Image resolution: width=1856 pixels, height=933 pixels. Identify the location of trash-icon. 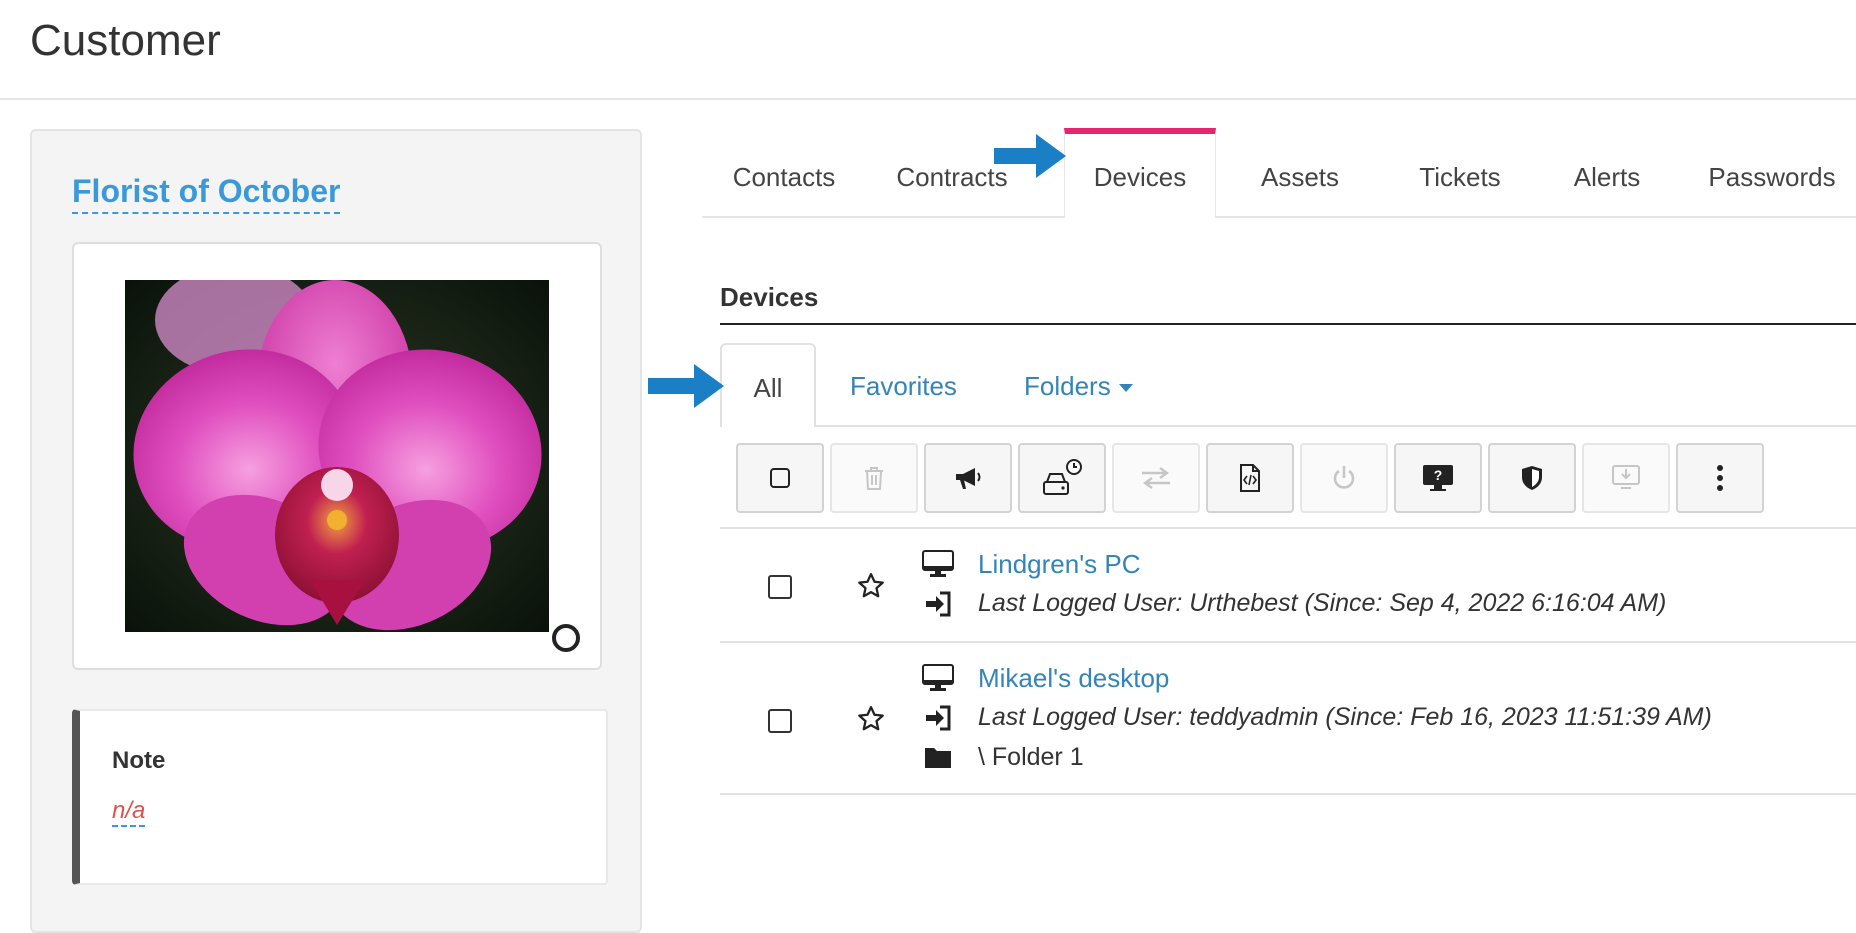
(874, 478).